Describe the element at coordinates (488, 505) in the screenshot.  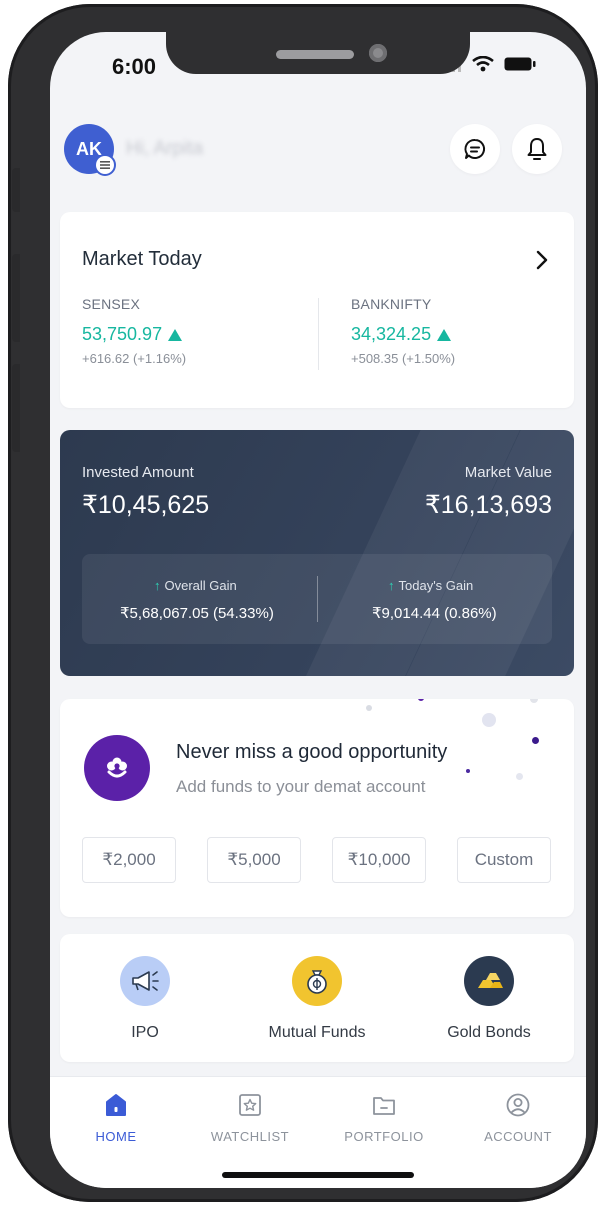
I see `market-value-value: ₹16,13,693` at that location.